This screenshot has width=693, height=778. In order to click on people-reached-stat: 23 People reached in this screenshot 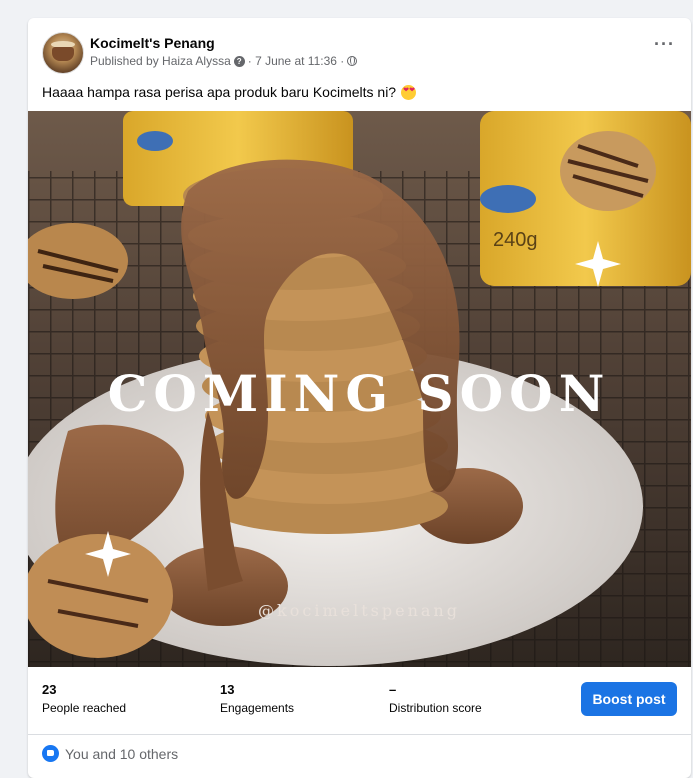, I will do `click(84, 698)`.